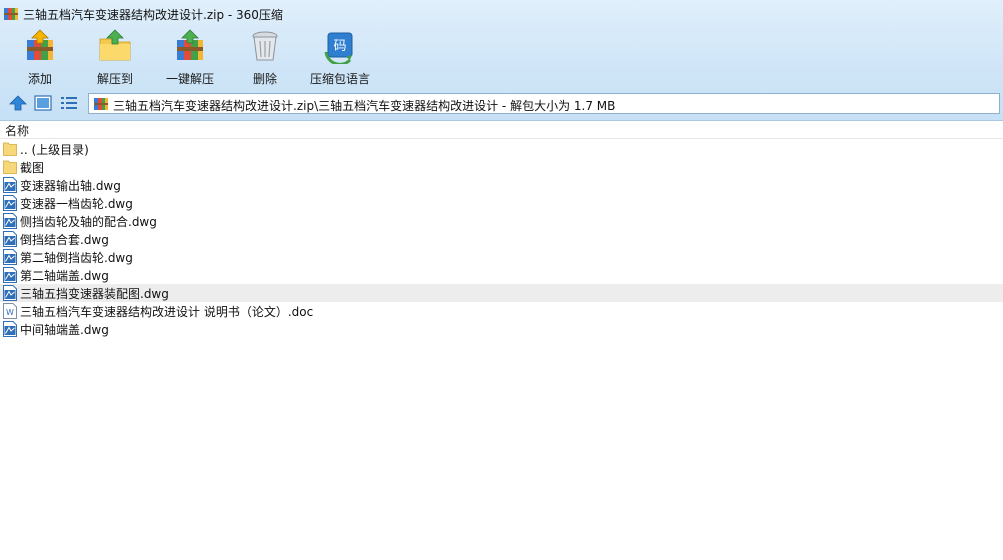 The image size is (1003, 560). I want to click on list-item: 第二轴倒挡齿轮.dwg, so click(501, 257).